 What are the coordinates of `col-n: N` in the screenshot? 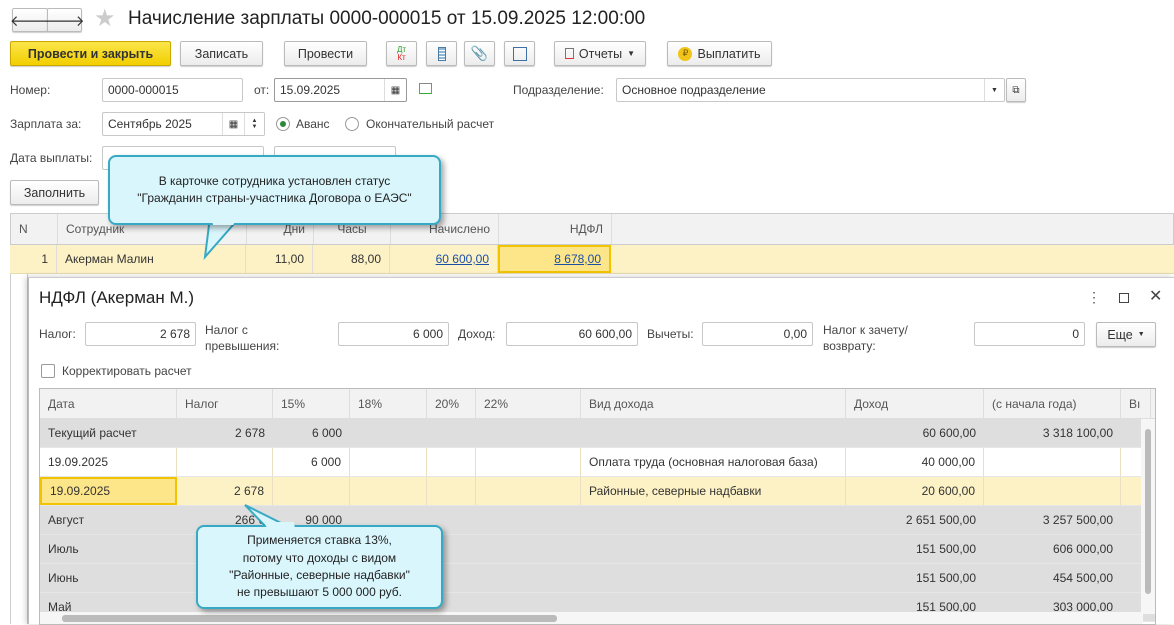 It's located at (34, 229).